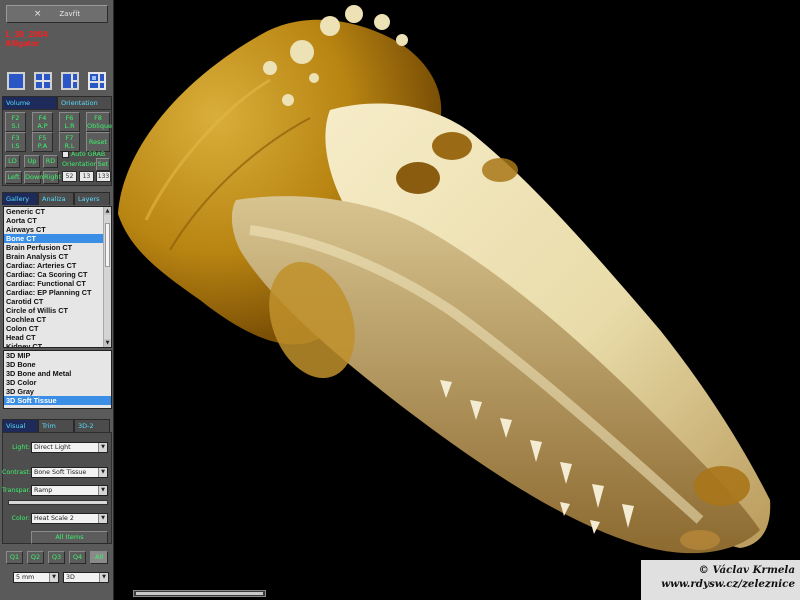 The width and height of the screenshot is (800, 600). I want to click on f7-rl-button: F7 R.L, so click(69, 142).